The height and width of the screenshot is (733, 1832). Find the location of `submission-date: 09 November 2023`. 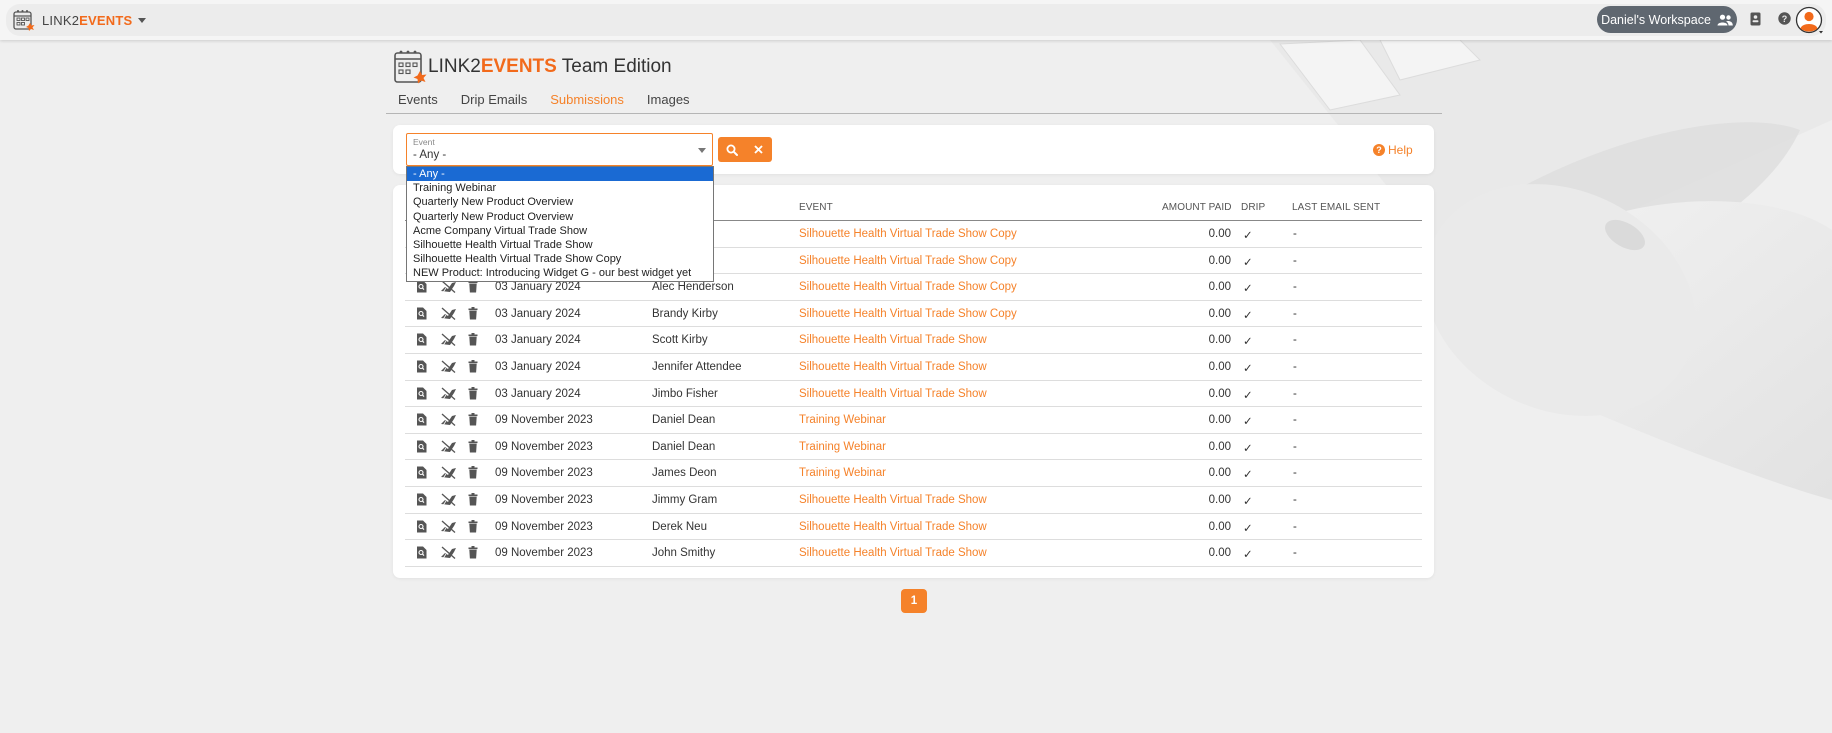

submission-date: 09 November 2023 is located at coordinates (544, 473).